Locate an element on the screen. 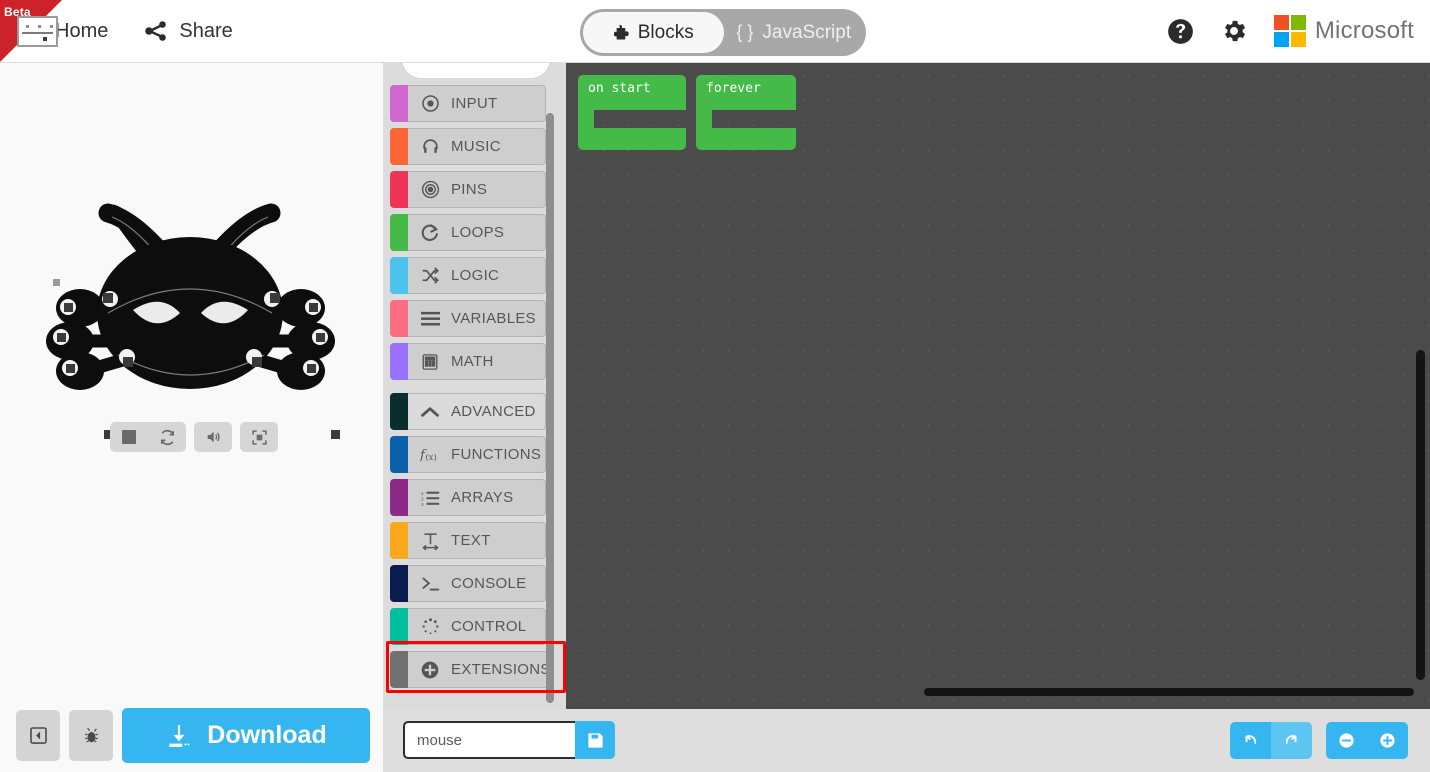 This screenshot has height=772, width=1430. category-body: INPUT is located at coordinates (477, 103).